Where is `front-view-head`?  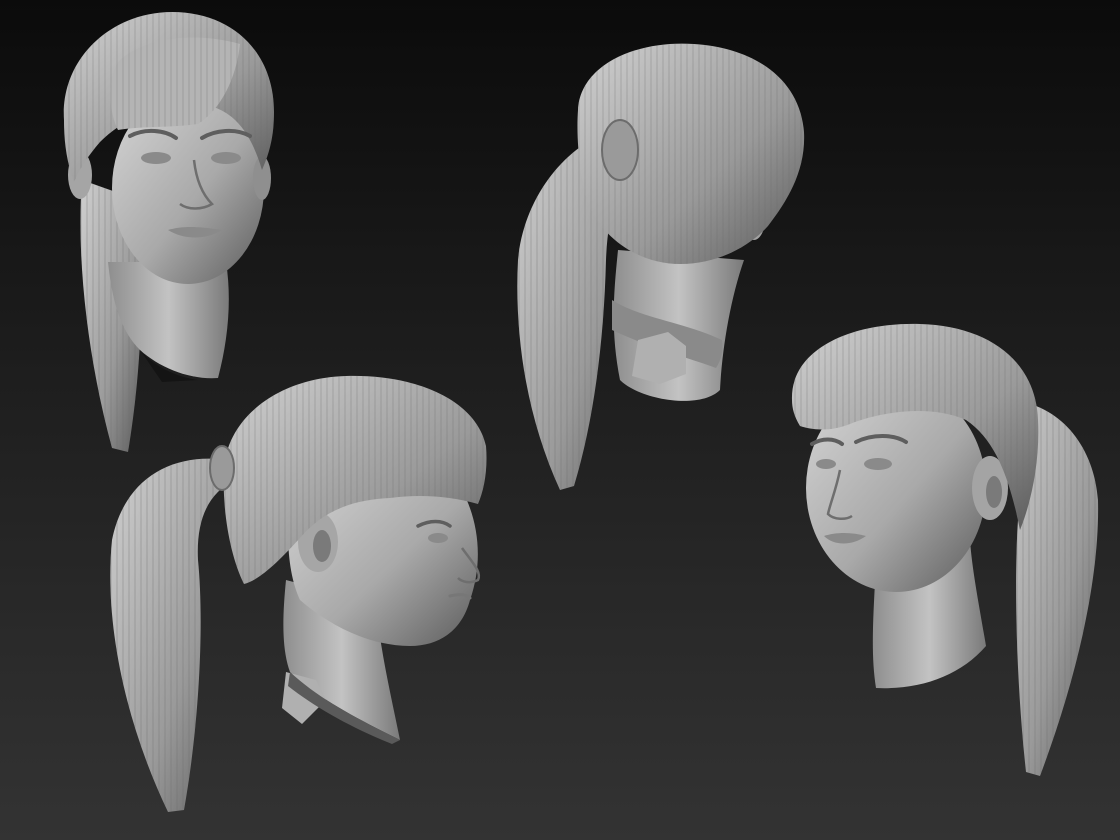
front-view-head is located at coordinates (168, 232).